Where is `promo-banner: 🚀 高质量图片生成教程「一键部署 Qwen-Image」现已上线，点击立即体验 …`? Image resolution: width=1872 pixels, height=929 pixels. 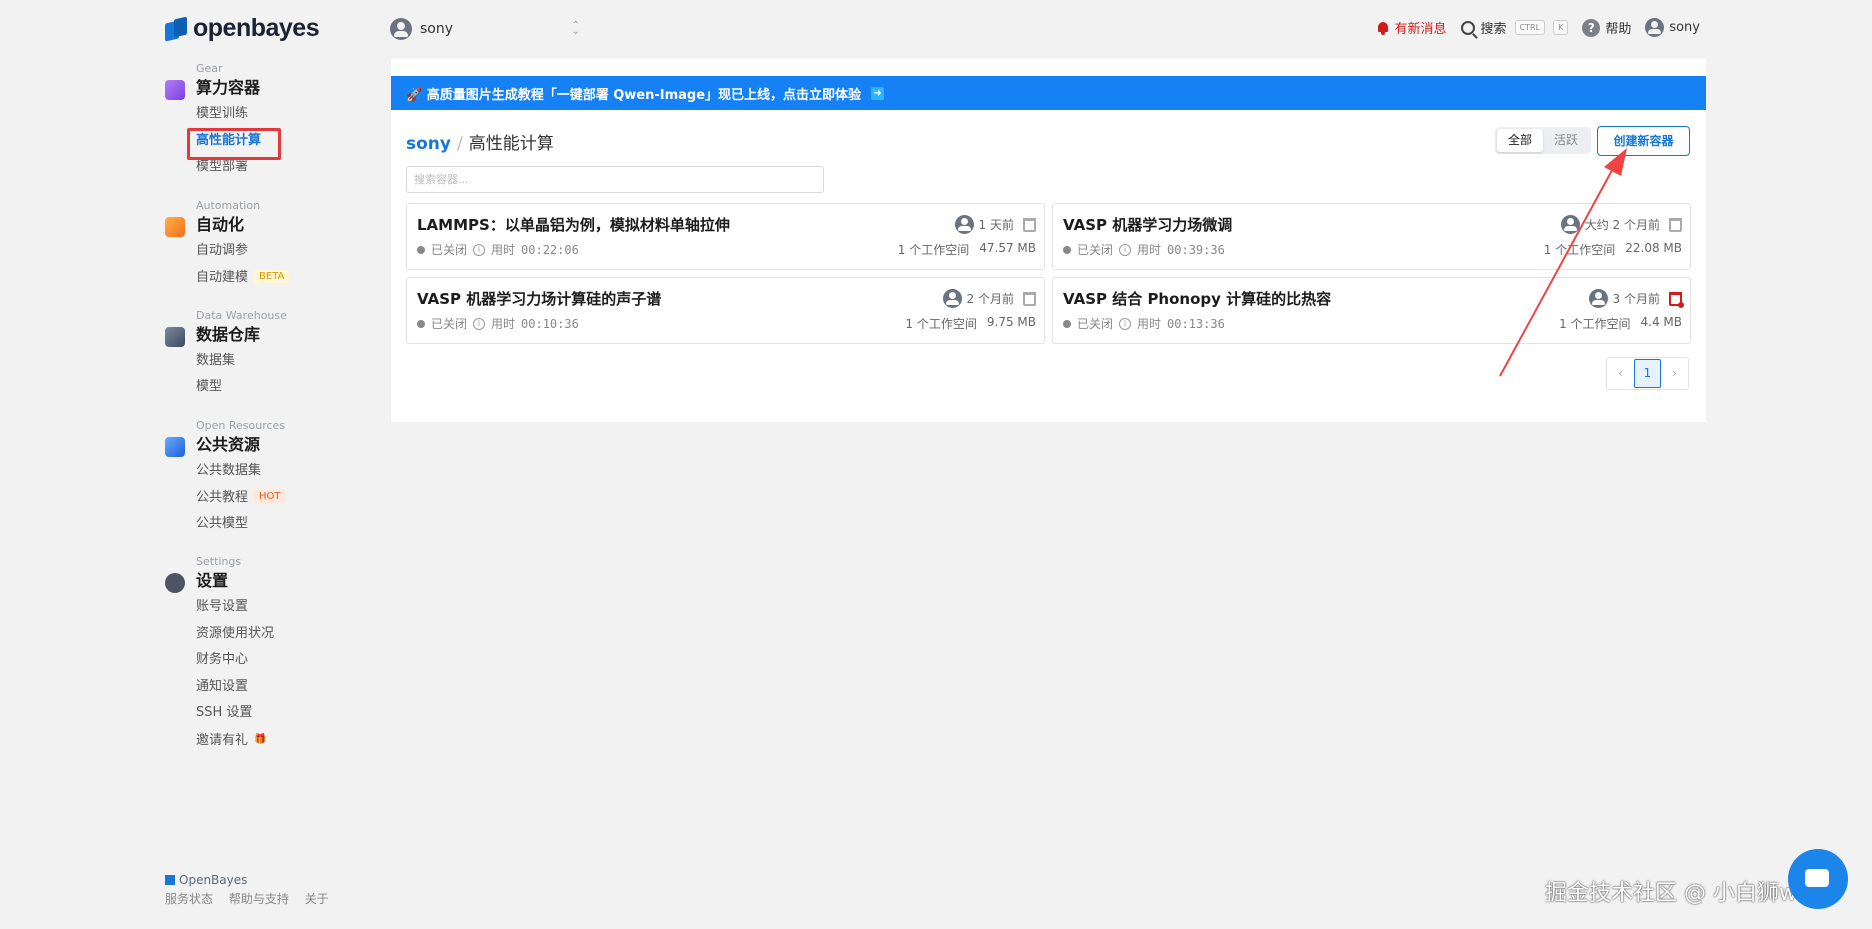 promo-banner: 🚀 高质量图片生成教程「一键部署 Qwen-Image」现已上线，点击立即体验 … is located at coordinates (1048, 93).